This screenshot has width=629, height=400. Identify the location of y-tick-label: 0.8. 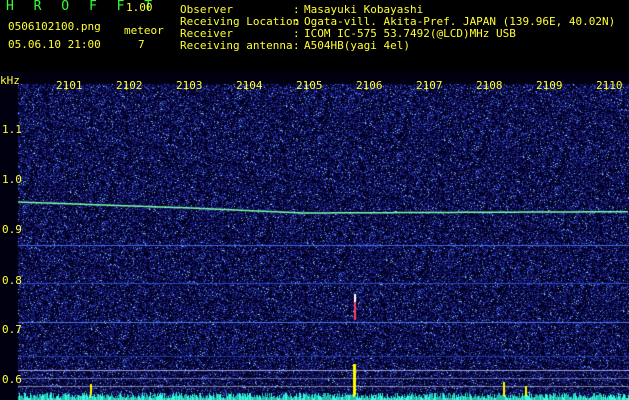
(12, 280).